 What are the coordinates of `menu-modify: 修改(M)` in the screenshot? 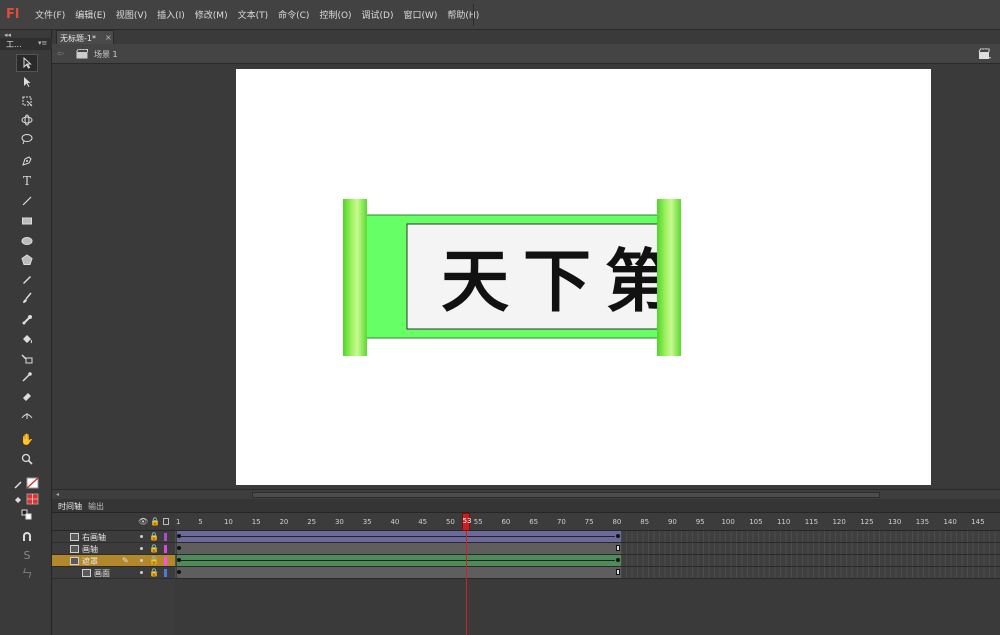 It's located at (211, 14).